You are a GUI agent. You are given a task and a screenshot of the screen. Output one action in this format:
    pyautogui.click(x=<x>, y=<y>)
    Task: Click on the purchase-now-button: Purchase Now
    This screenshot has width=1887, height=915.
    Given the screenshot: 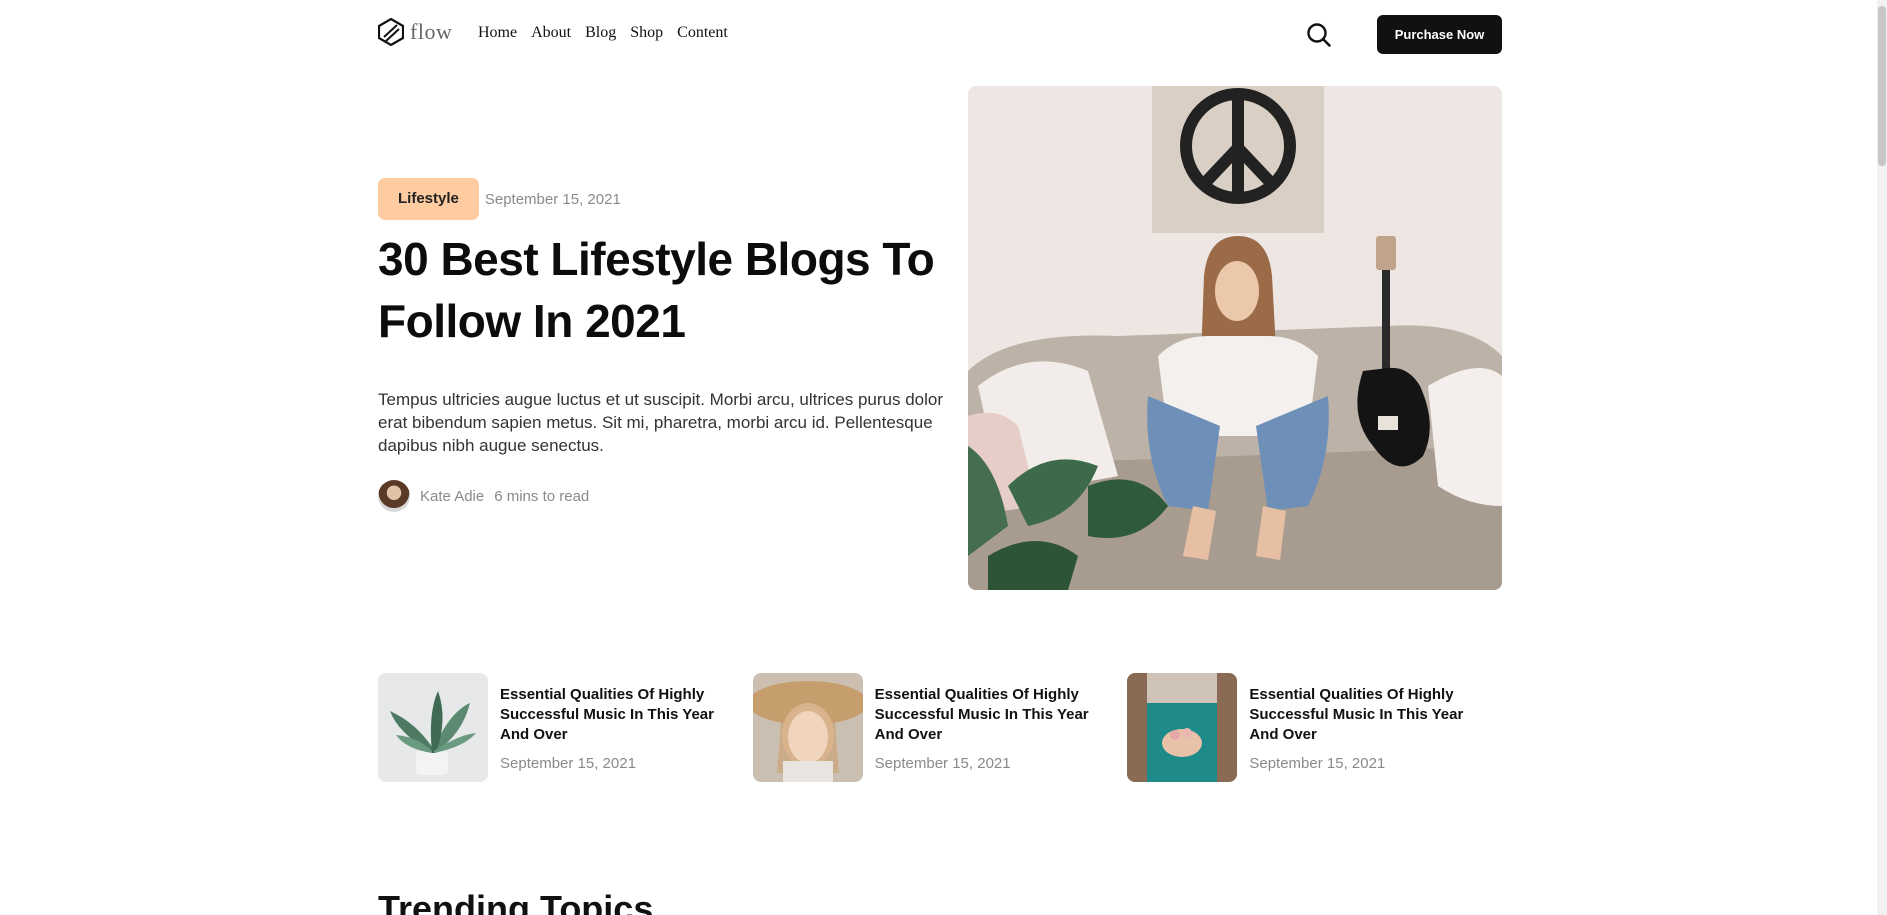 What is the action you would take?
    pyautogui.click(x=1439, y=34)
    